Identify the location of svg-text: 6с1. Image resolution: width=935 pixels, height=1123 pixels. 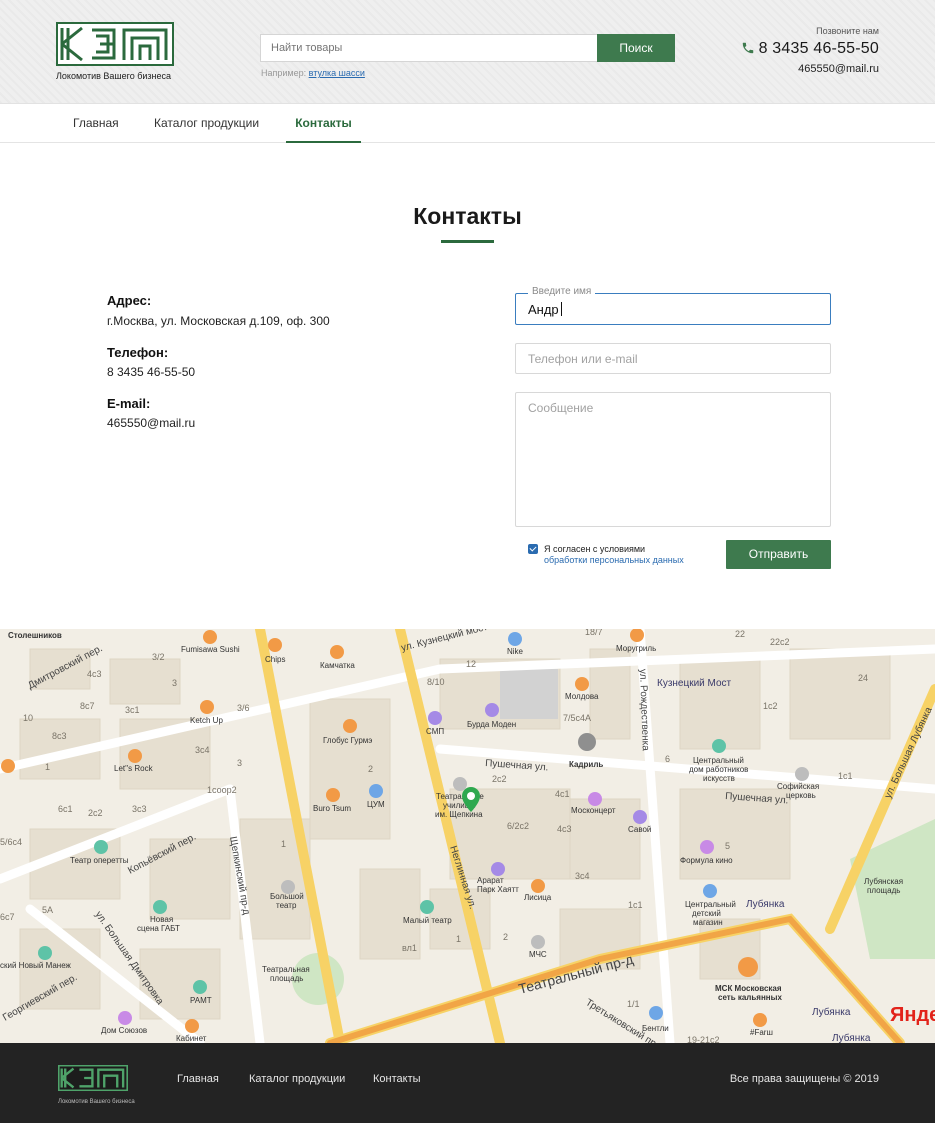
(65, 809).